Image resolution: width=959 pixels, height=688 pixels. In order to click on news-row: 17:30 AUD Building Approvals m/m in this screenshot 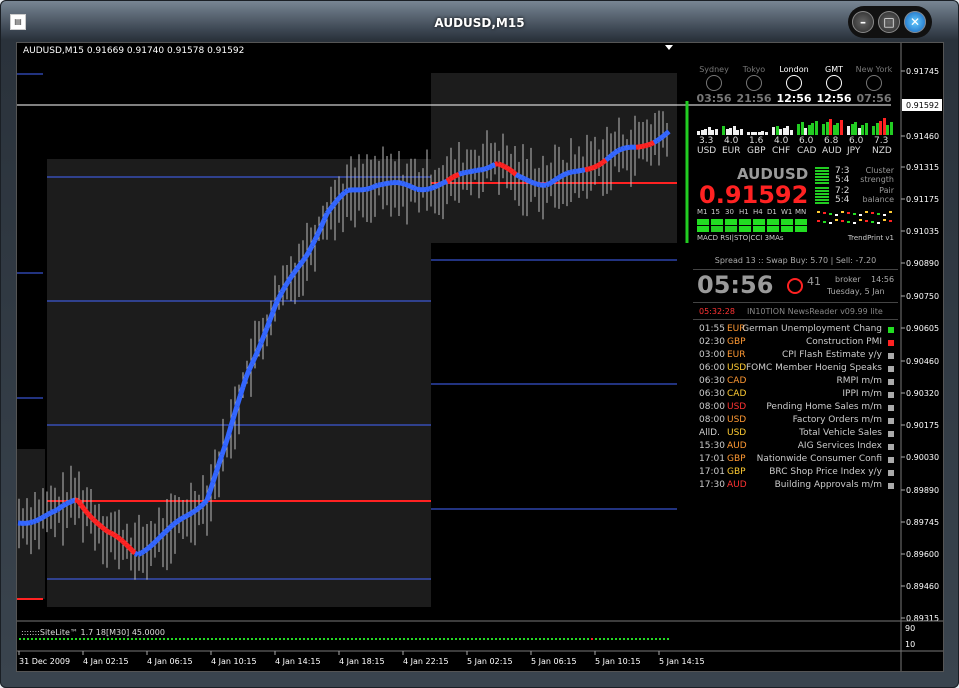, I will do `click(795, 485)`.